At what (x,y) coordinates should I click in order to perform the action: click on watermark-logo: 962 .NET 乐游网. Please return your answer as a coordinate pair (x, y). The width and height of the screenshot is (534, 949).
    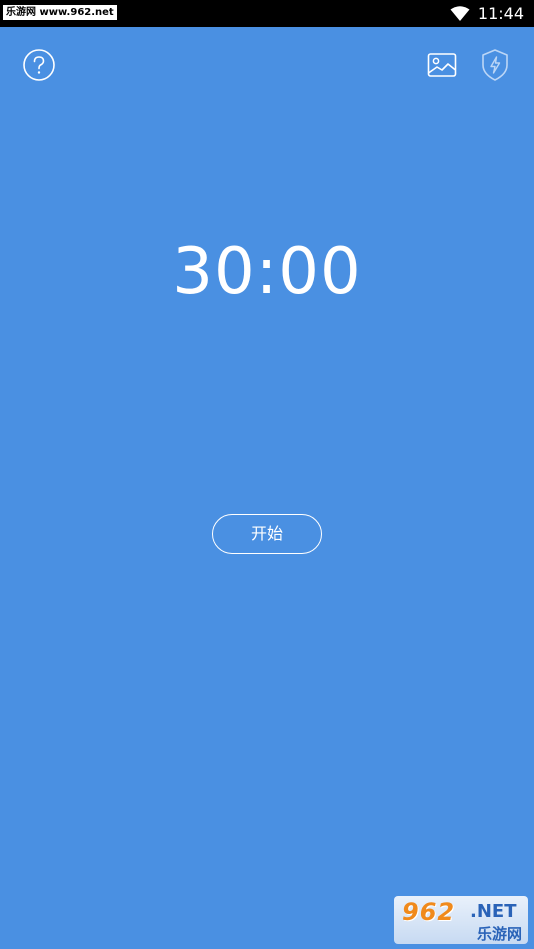
    Looking at the image, I should click on (461, 920).